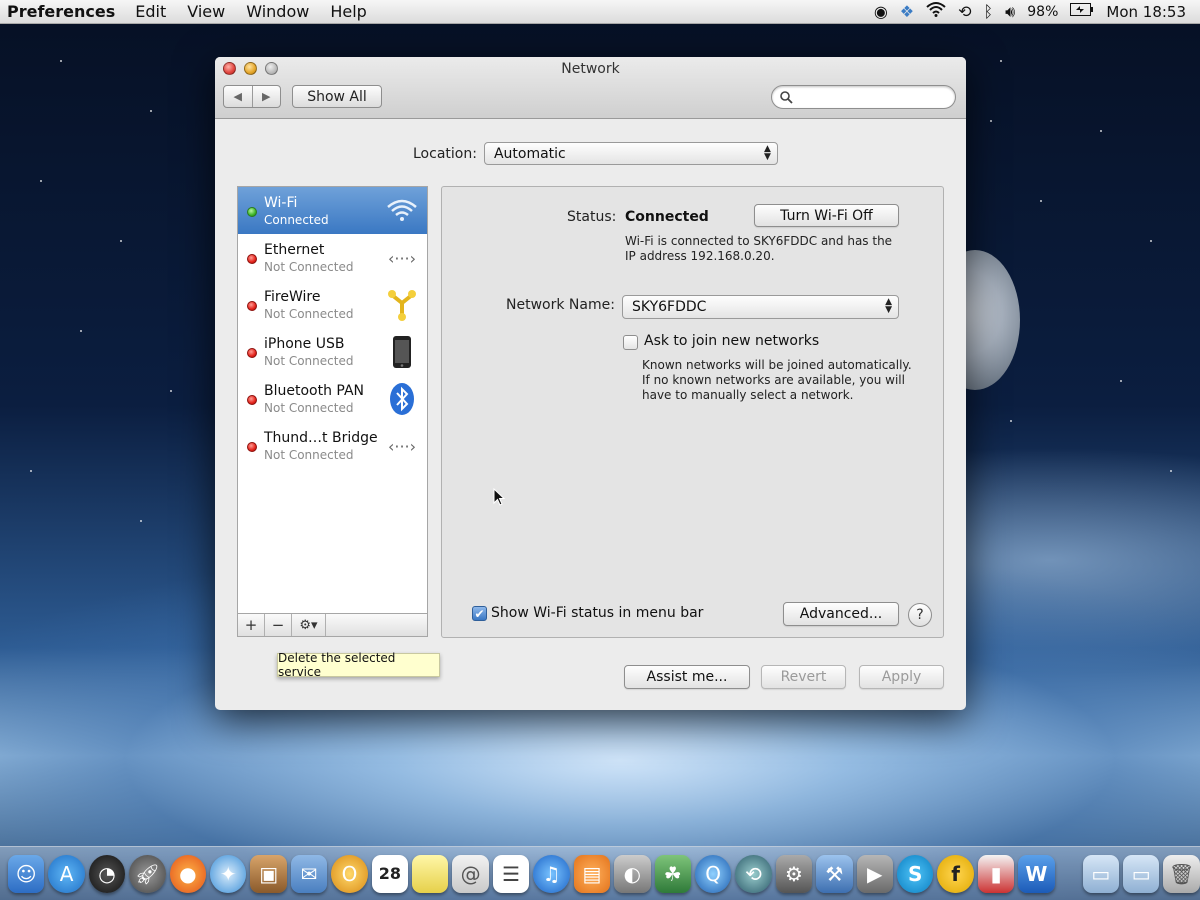 Image resolution: width=1200 pixels, height=900 pixels. Describe the element at coordinates (907, 12) in the screenshot. I see `dropbox-icon: ❖` at that location.